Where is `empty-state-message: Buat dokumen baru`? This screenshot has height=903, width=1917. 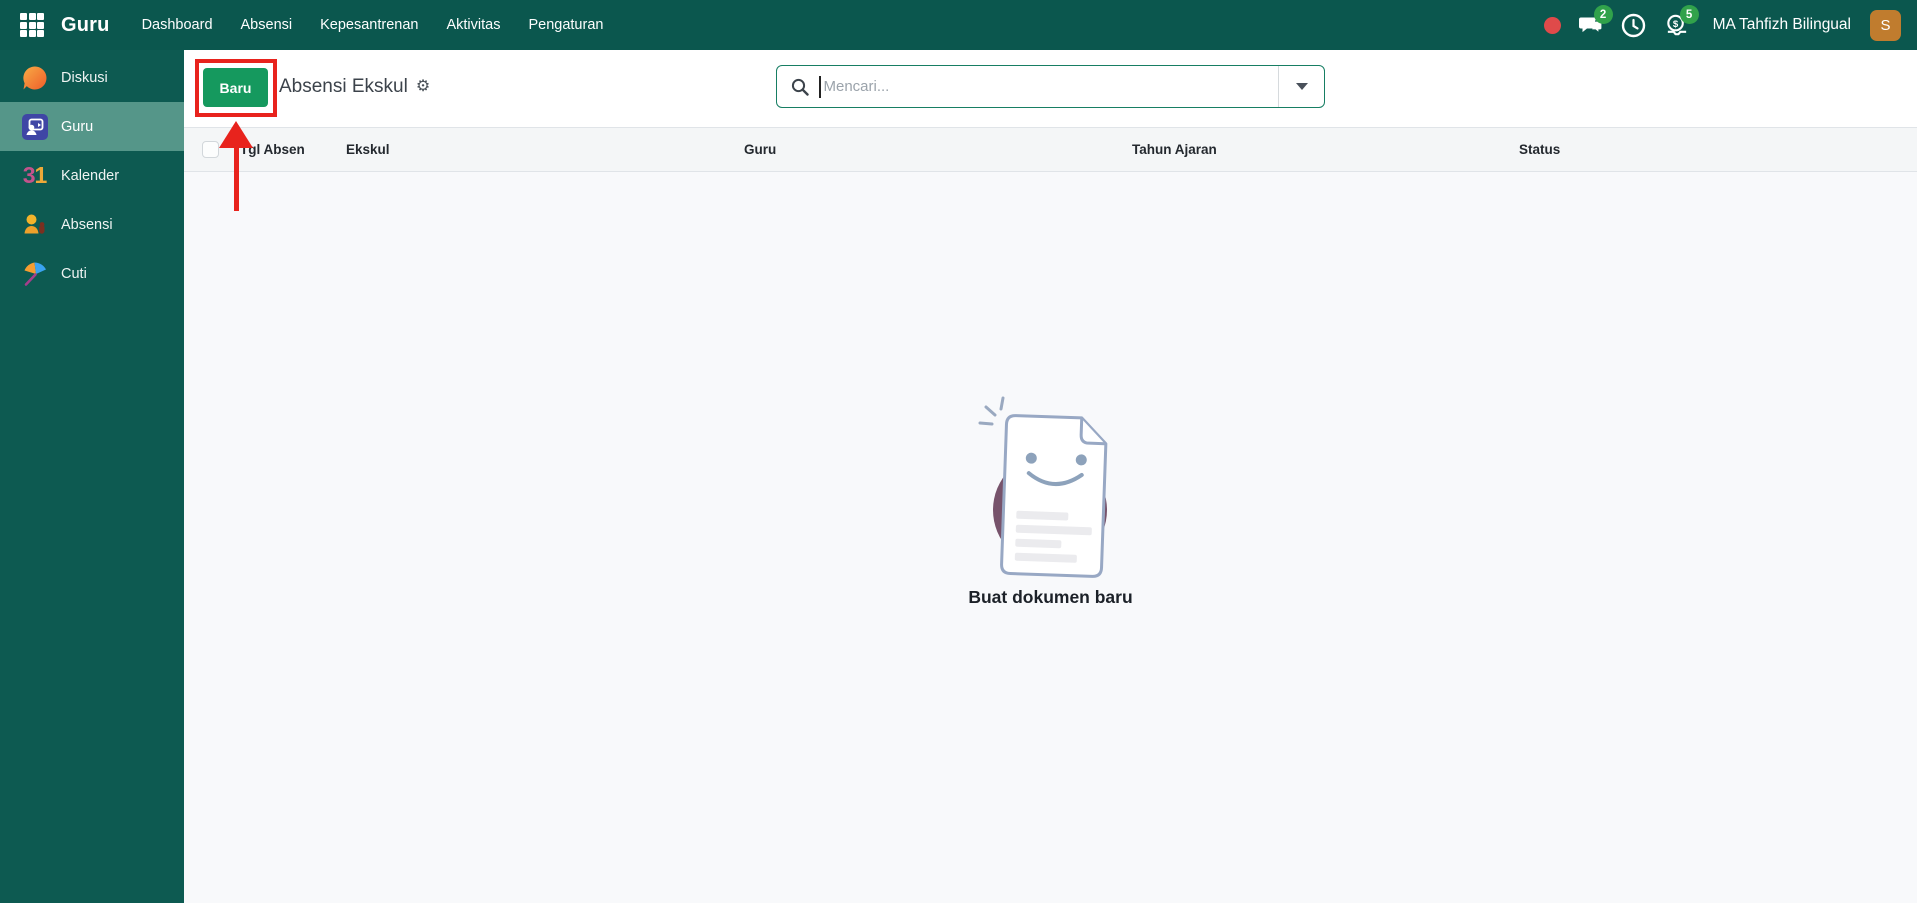 empty-state-message: Buat dokumen baru is located at coordinates (1050, 597).